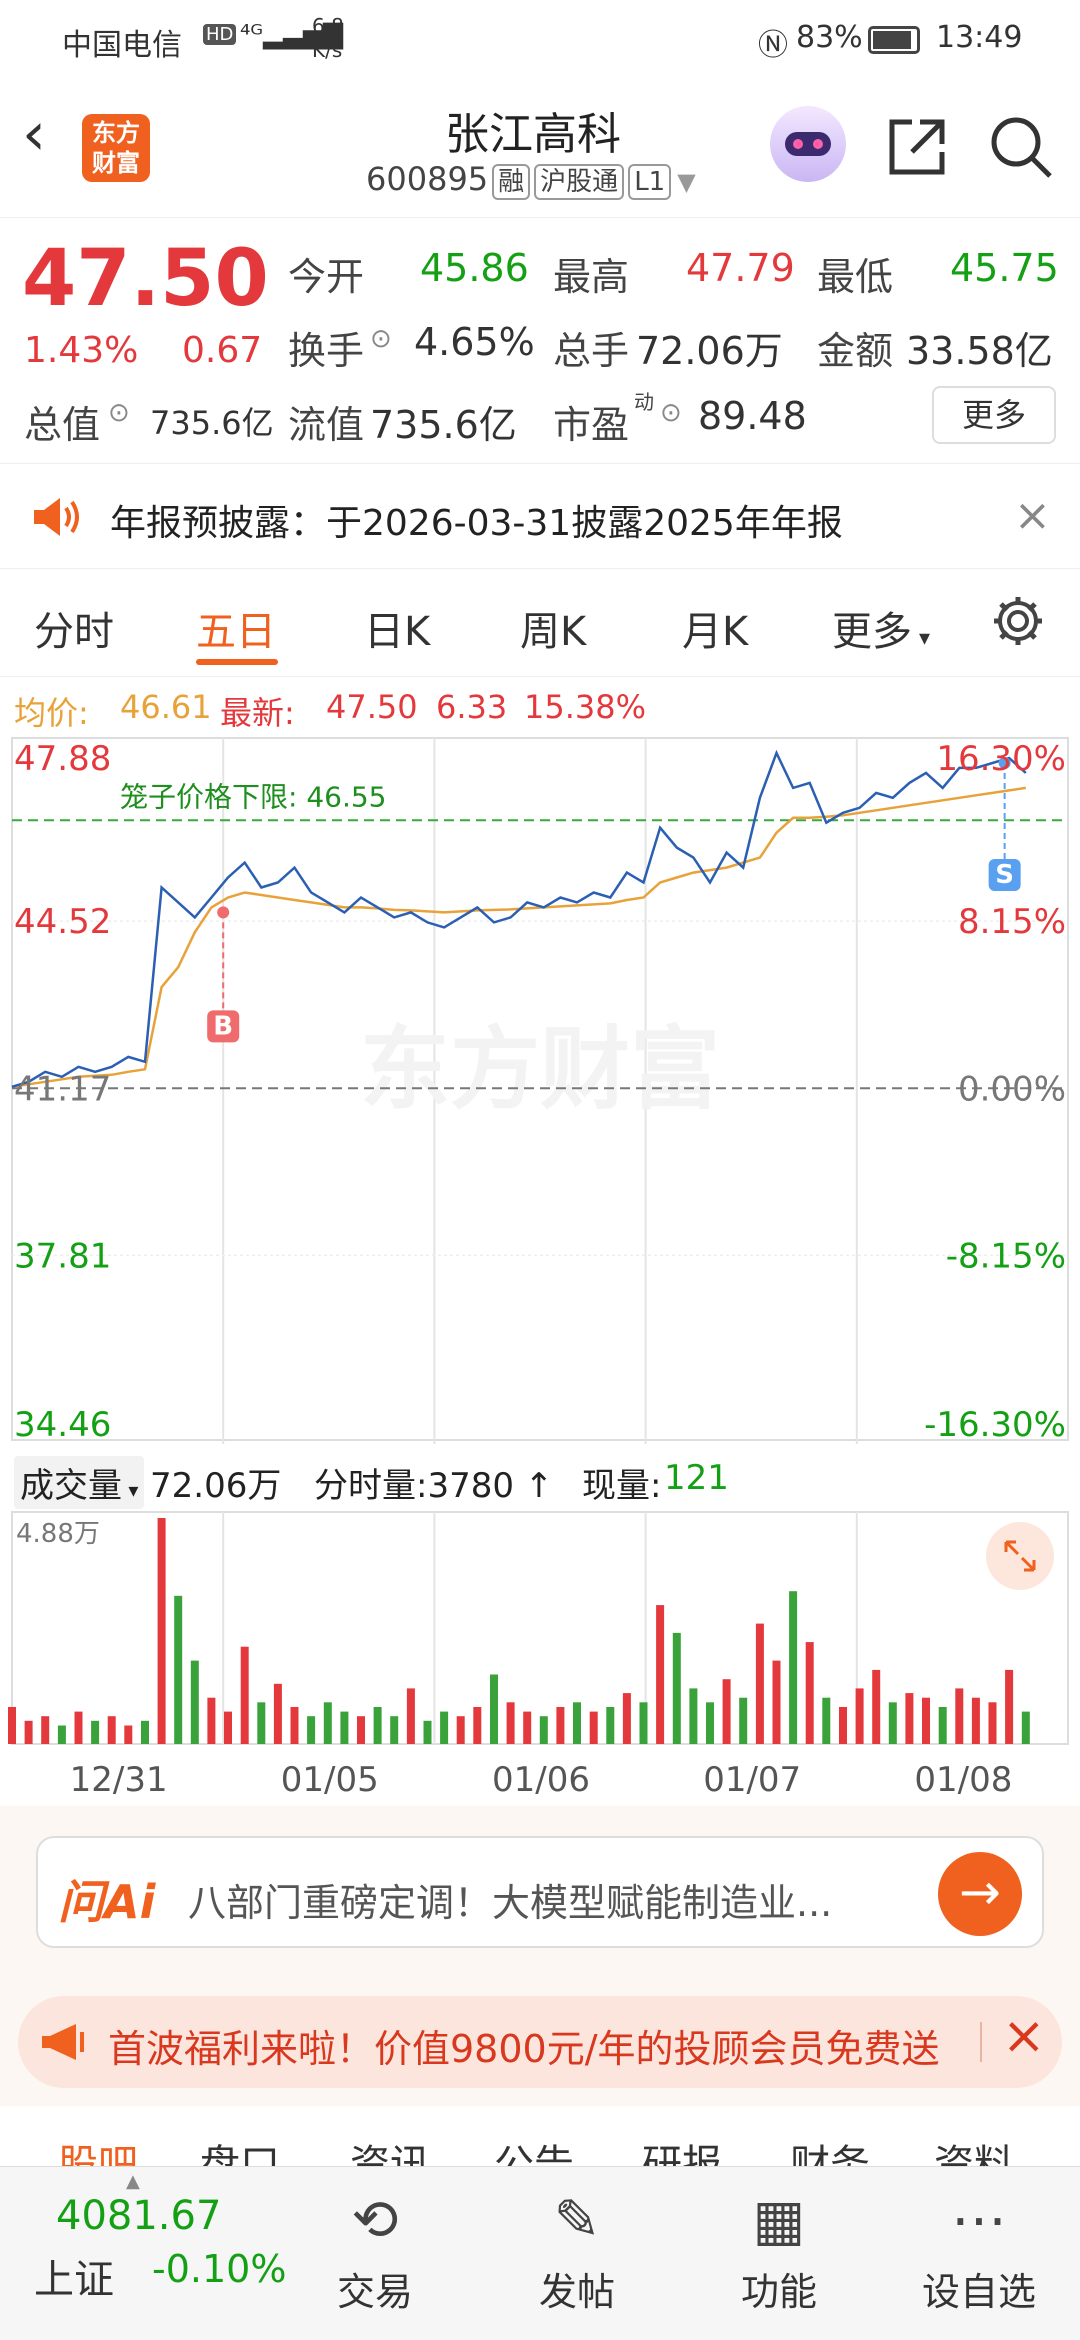  Describe the element at coordinates (79, 1482) in the screenshot. I see `volume-selector: 成交量 ▾` at that location.